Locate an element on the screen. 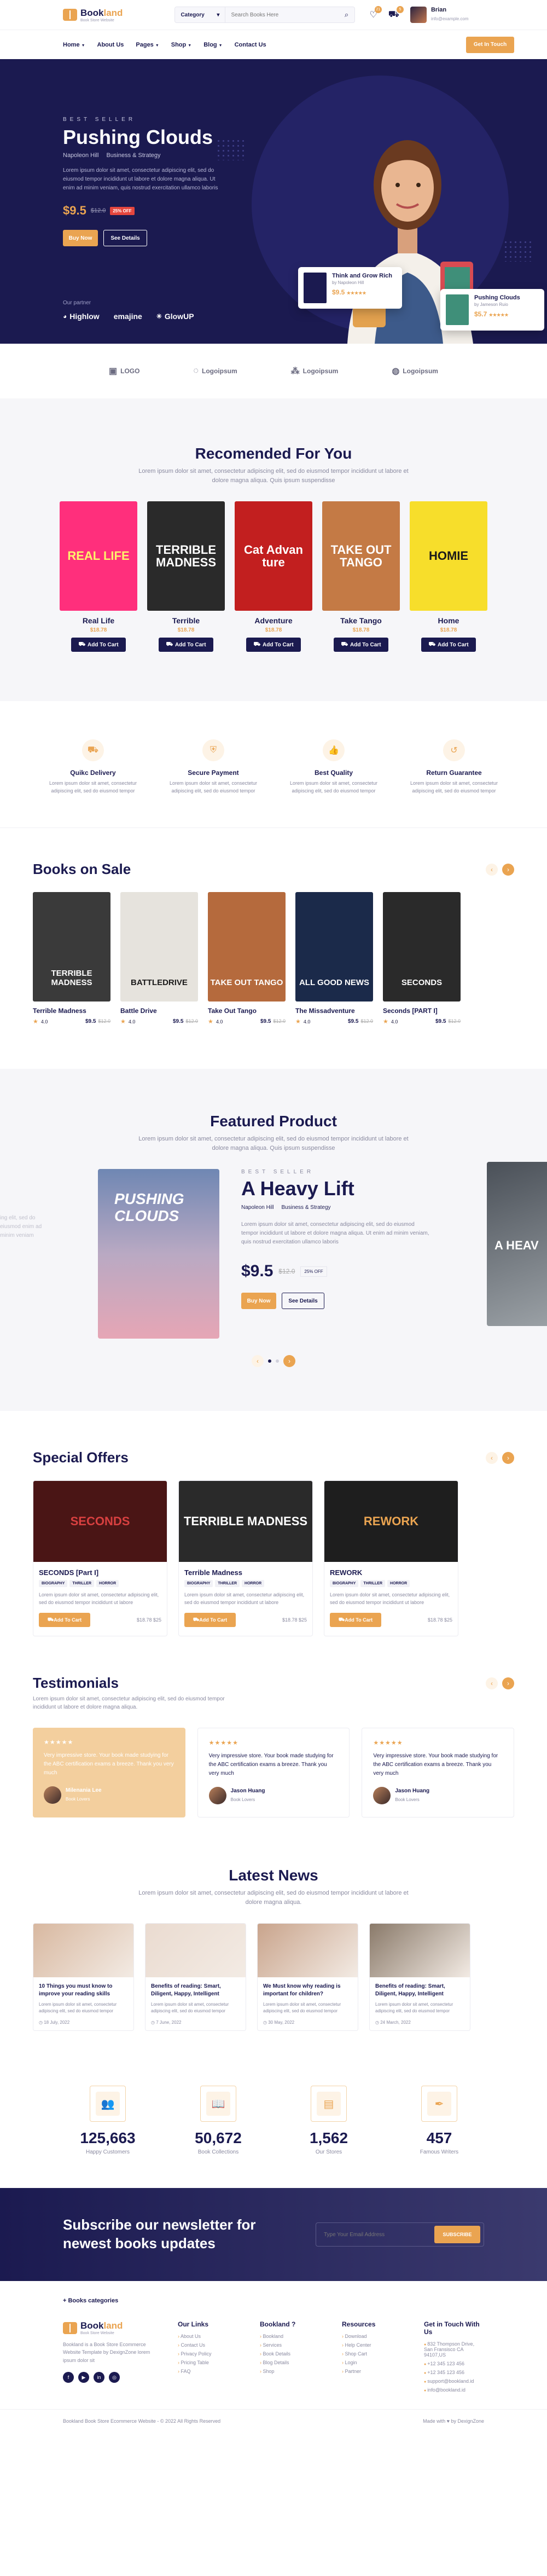 This screenshot has height=2576, width=547. user-menu: Brian info@example.com is located at coordinates (440, 15).